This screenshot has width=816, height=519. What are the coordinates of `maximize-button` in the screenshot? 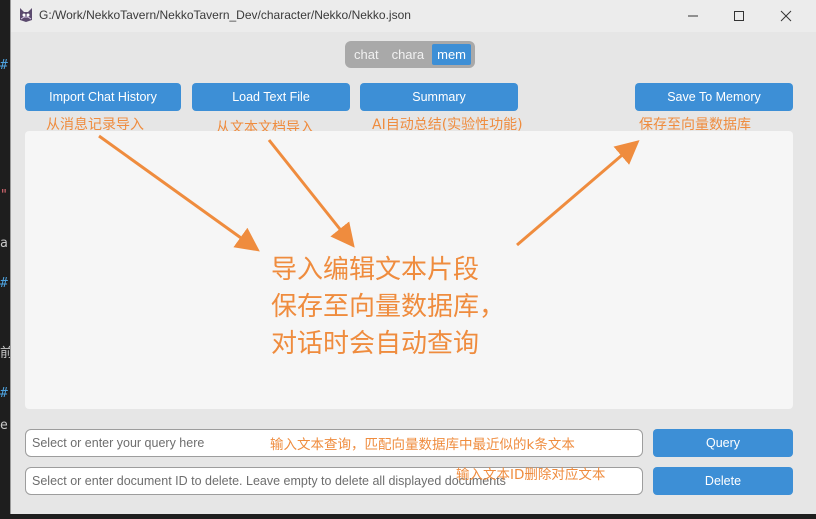 It's located at (739, 16).